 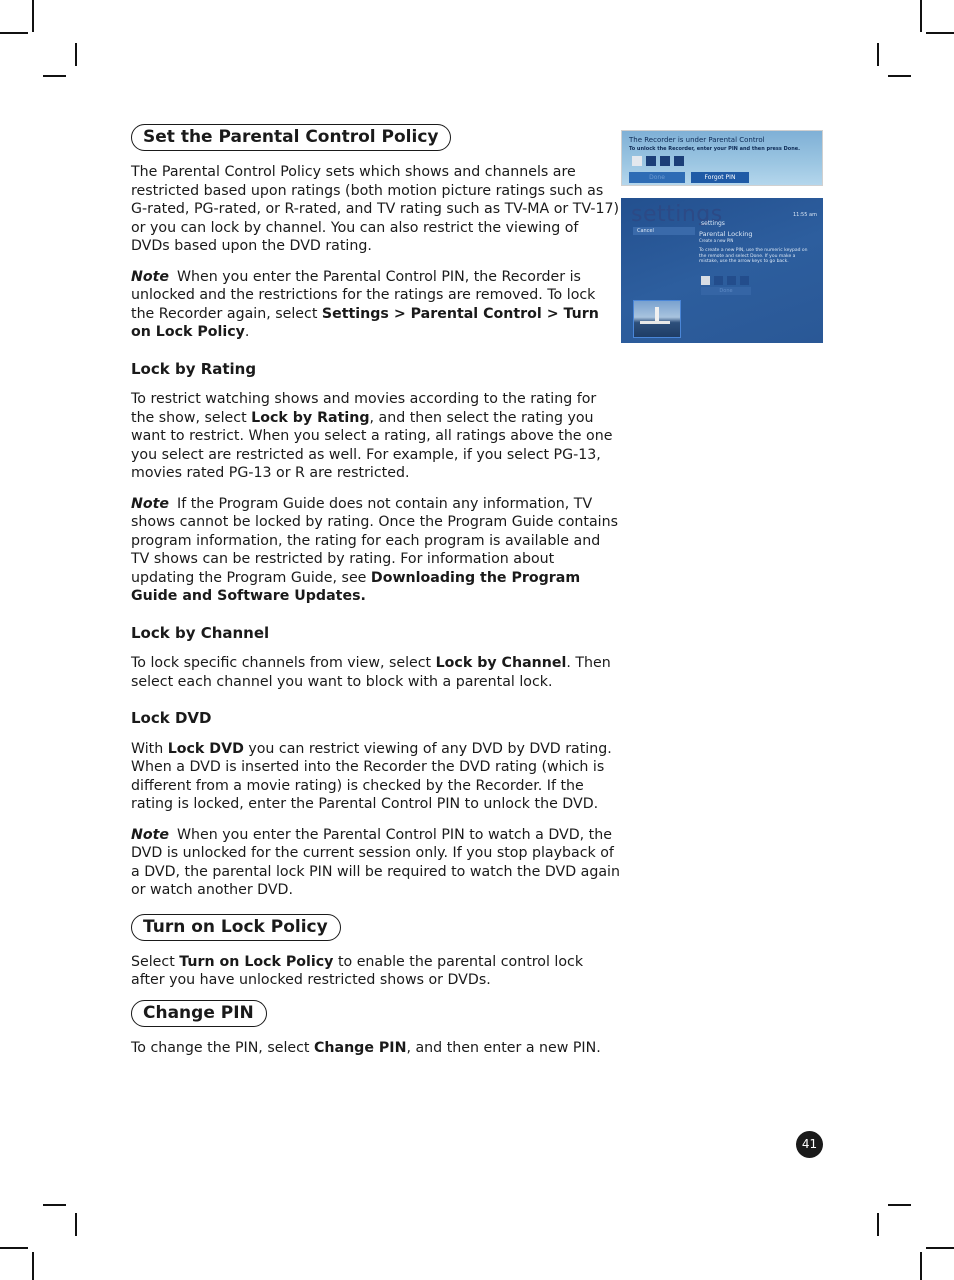 What do you see at coordinates (291, 137) in the screenshot?
I see `section-title-parental-policy: Set the Parental Control Policy` at bounding box center [291, 137].